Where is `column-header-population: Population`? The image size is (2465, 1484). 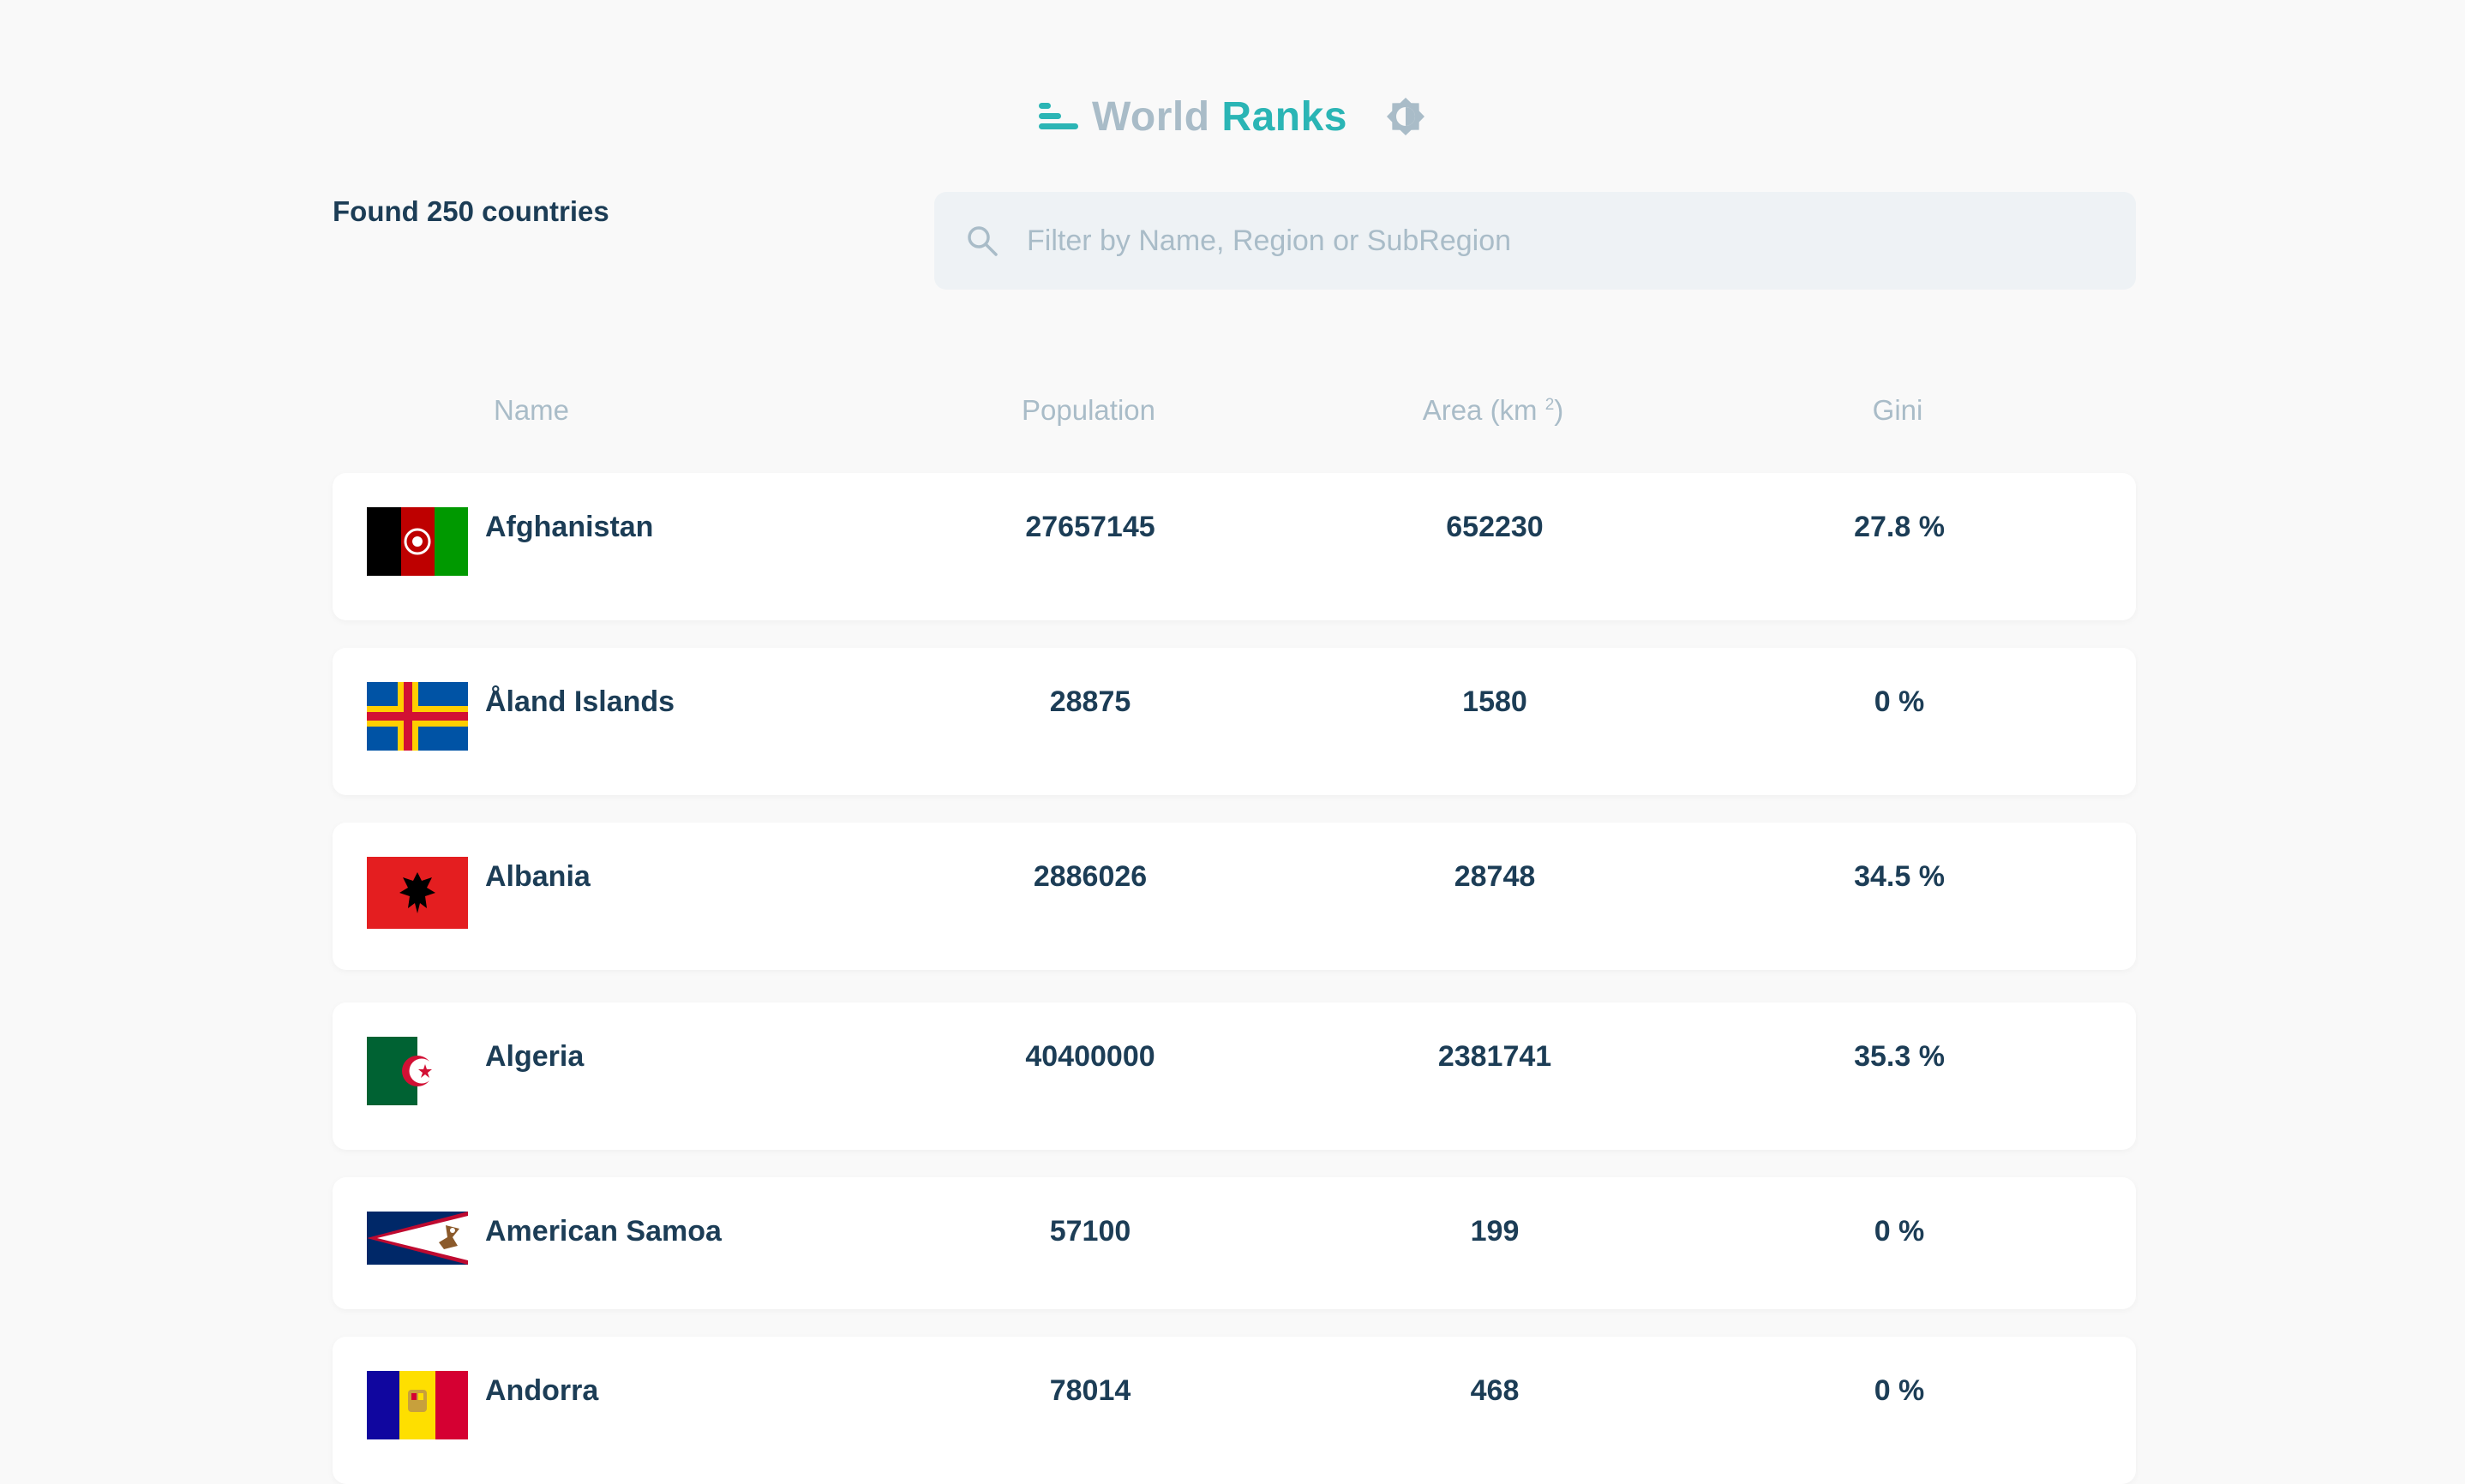
column-header-population: Population is located at coordinates (1088, 411).